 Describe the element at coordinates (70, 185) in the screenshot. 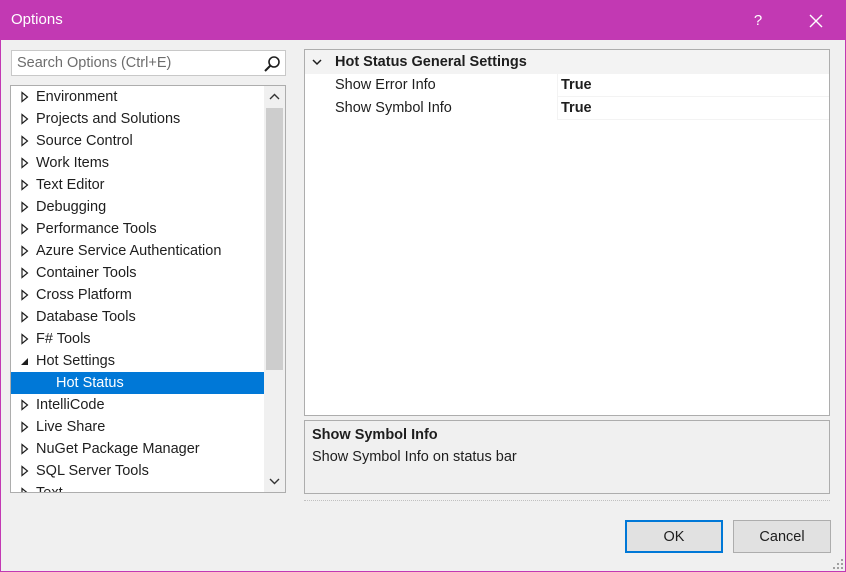

I see `tree-item-label: Text Editor` at that location.